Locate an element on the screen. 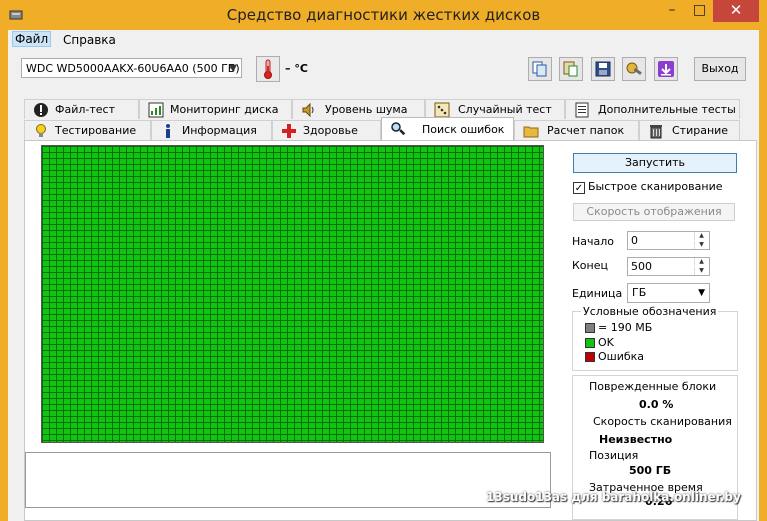  save-icon is located at coordinates (603, 69).